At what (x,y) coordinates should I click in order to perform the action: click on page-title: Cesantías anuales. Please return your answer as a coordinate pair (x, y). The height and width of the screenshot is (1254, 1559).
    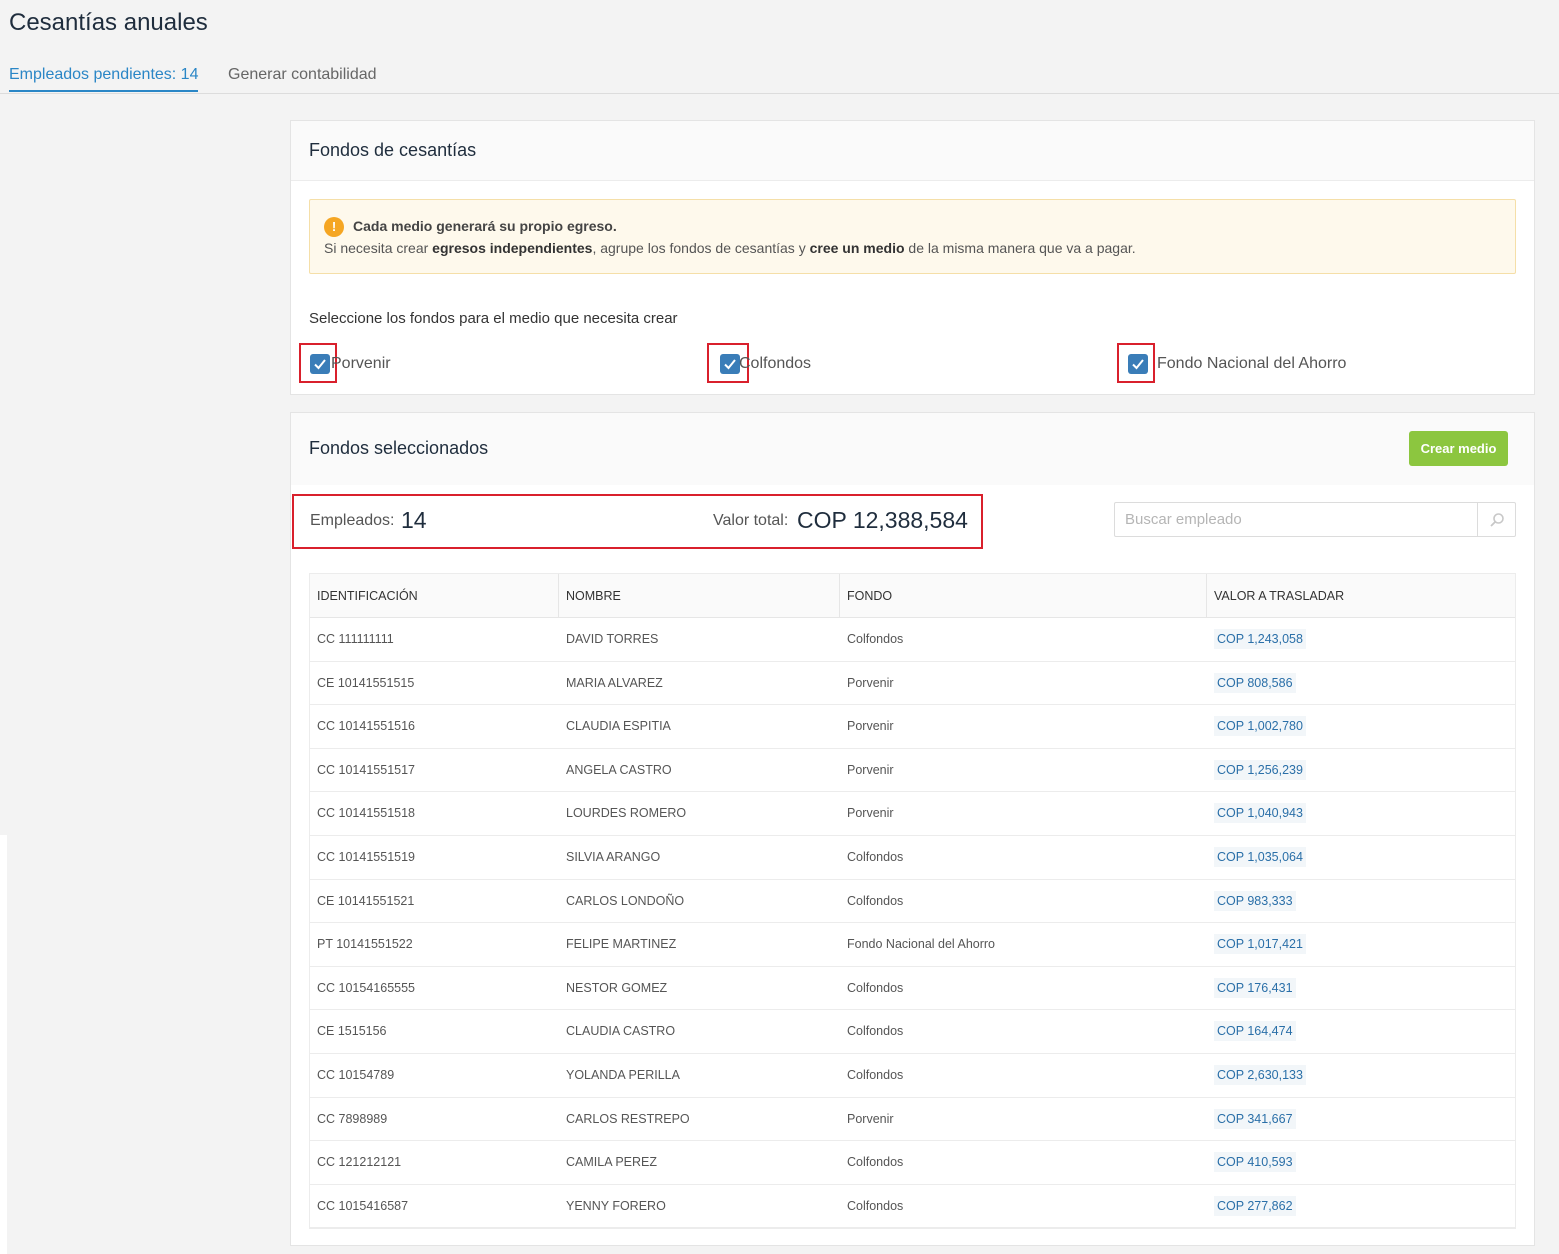
    Looking at the image, I should click on (108, 22).